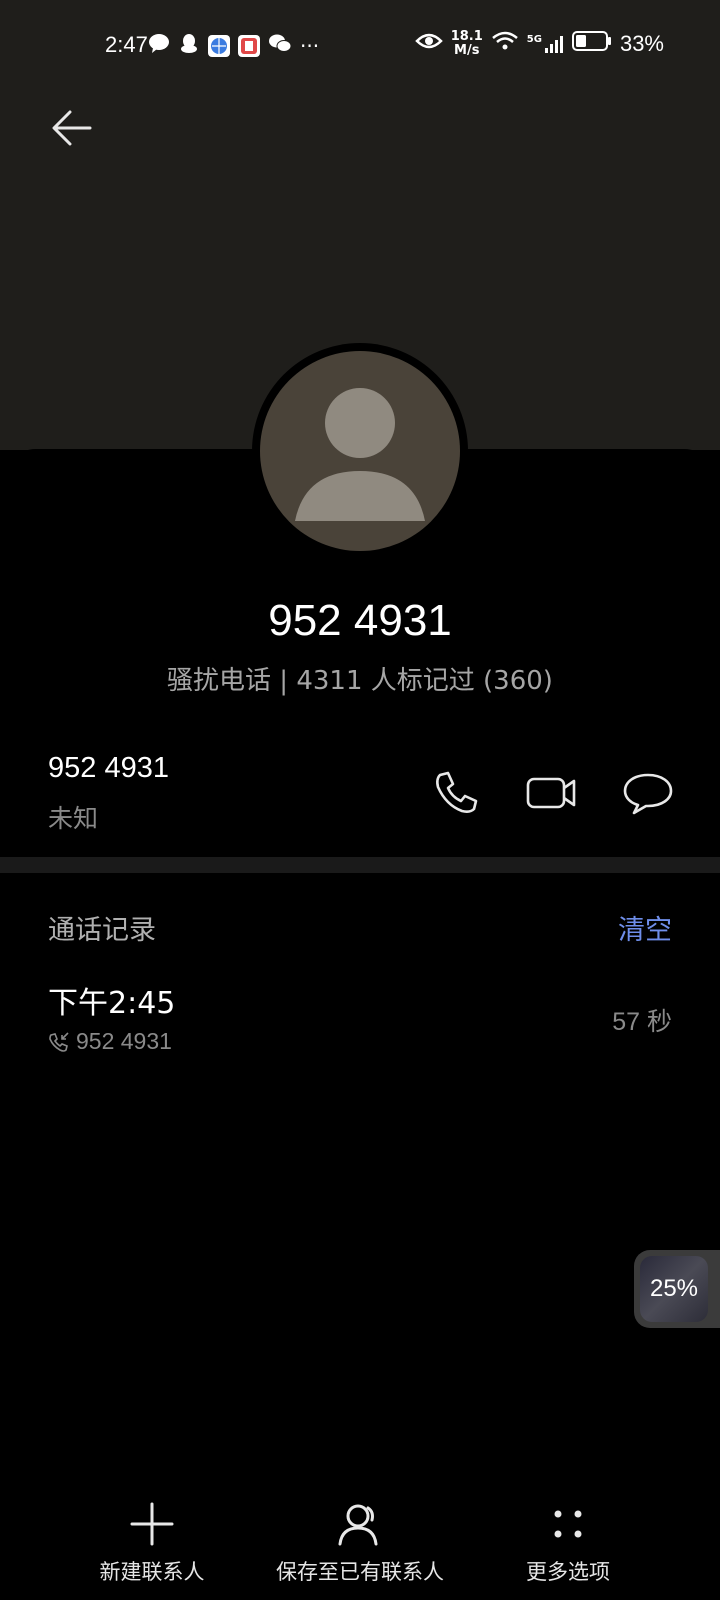  Describe the element at coordinates (642, 1022) in the screenshot. I see `call-duration: 57 秒` at that location.